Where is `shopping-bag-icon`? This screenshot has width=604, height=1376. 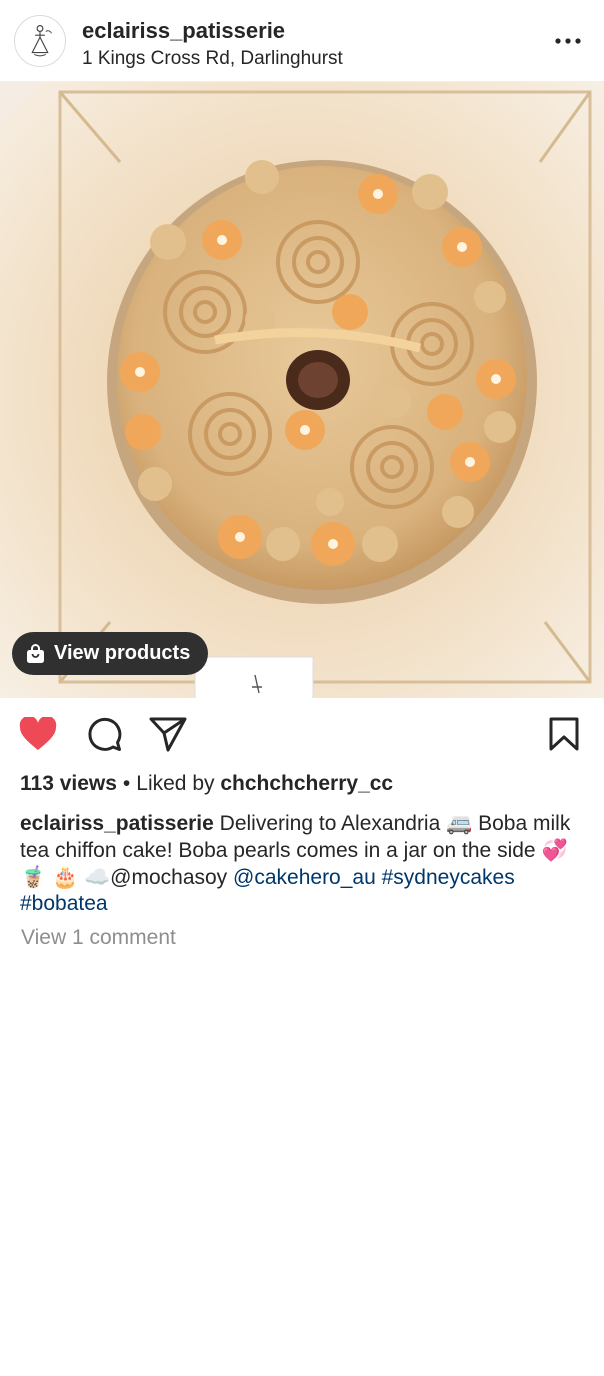
shopping-bag-icon is located at coordinates (35, 653).